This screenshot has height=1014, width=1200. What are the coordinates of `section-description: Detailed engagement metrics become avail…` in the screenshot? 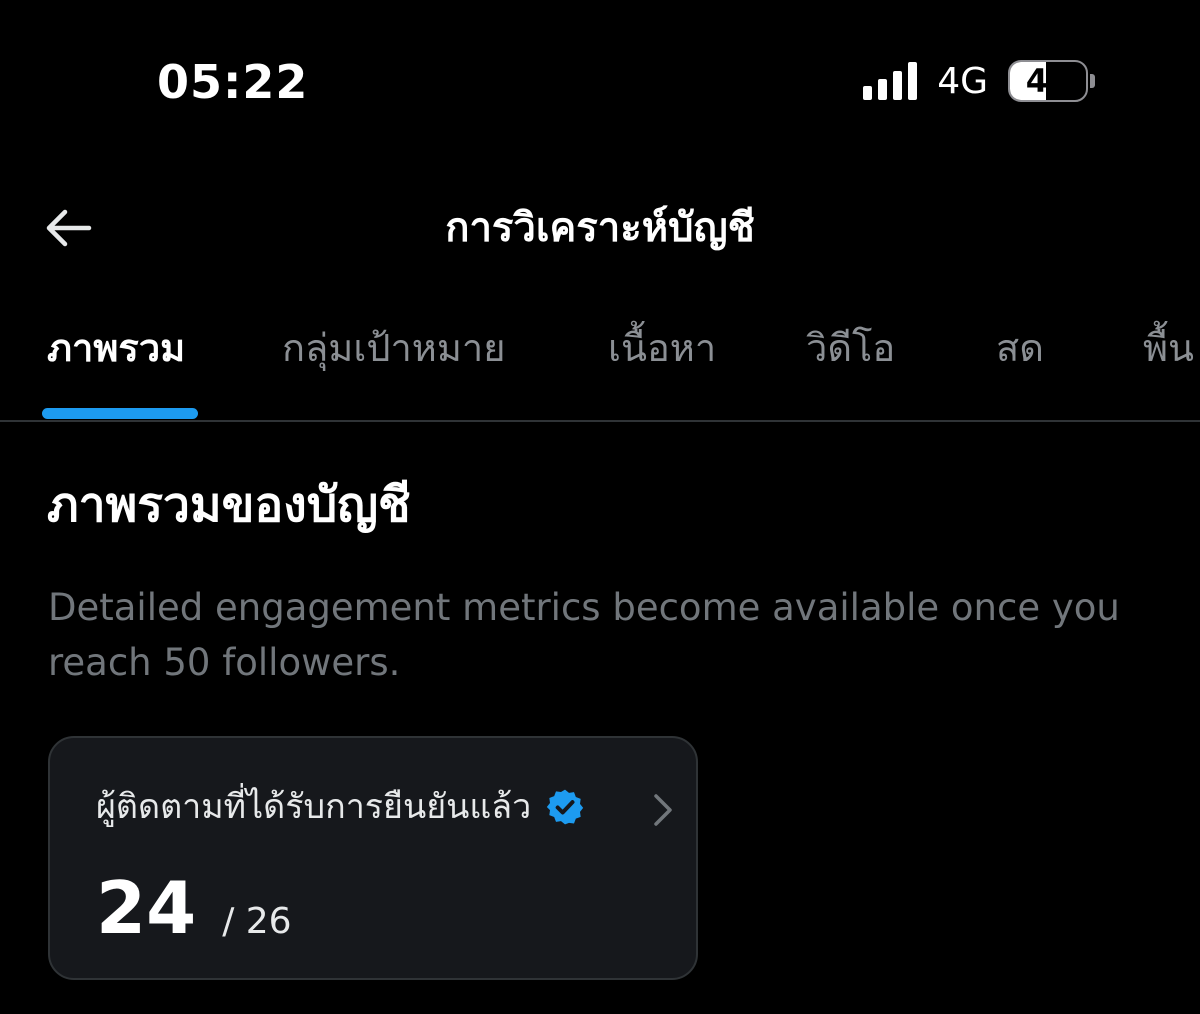 It's located at (584, 635).